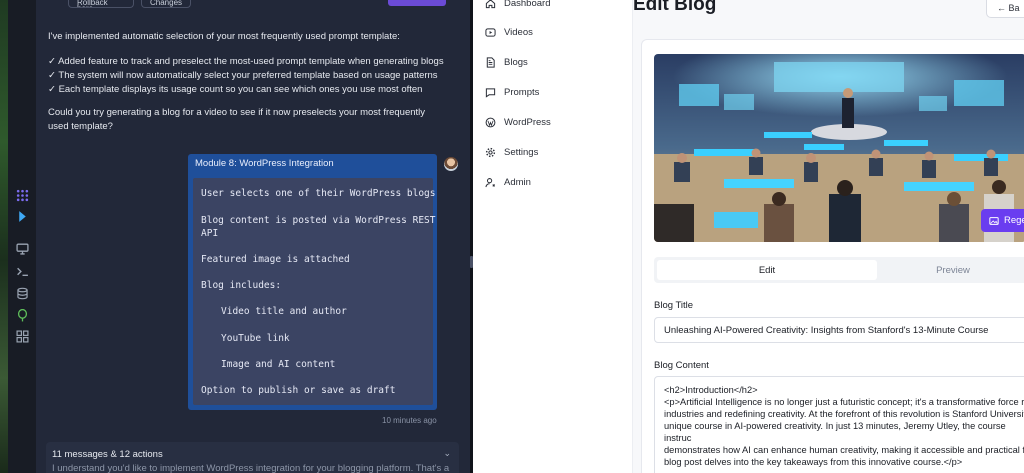 The height and width of the screenshot is (473, 1024). What do you see at coordinates (839, 148) in the screenshot?
I see `featured-image` at bounding box center [839, 148].